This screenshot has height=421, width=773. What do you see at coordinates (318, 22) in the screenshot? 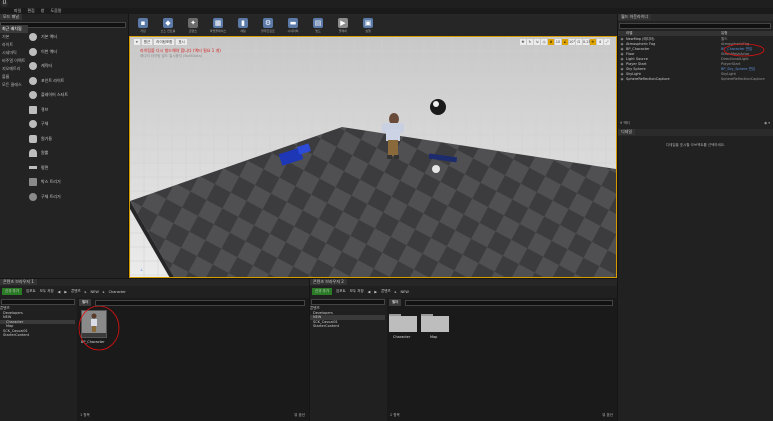
I see `build-icon: ▤` at bounding box center [318, 22].